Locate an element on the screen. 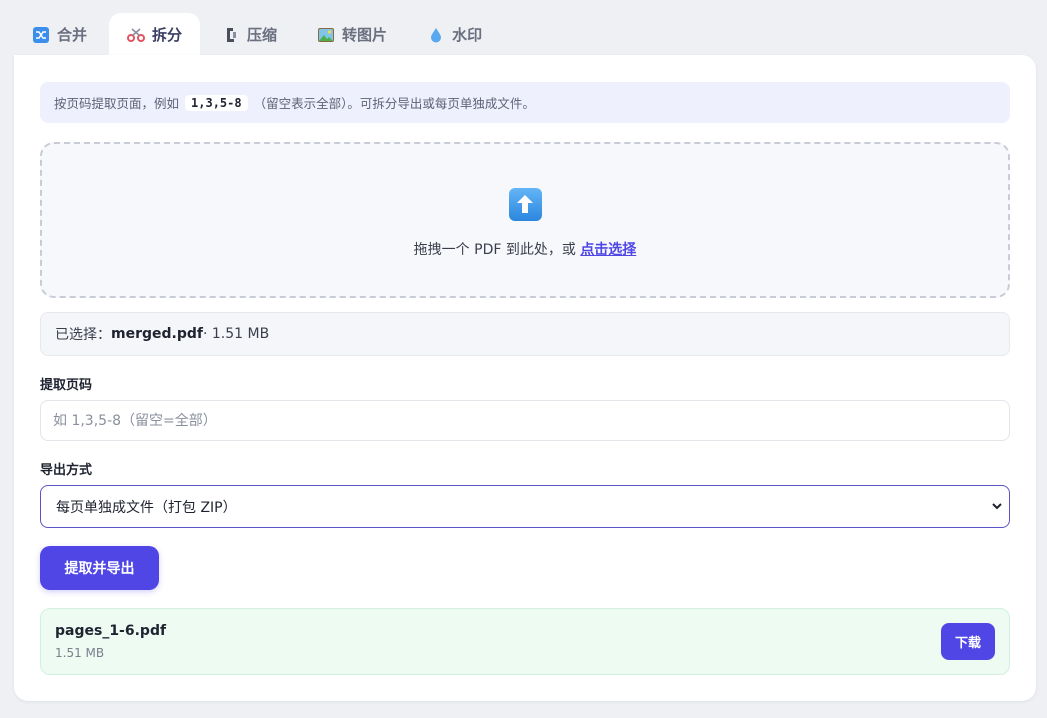 Image resolution: width=1047 pixels, height=718 pixels. tab-watermark: 水印 is located at coordinates (454, 34).